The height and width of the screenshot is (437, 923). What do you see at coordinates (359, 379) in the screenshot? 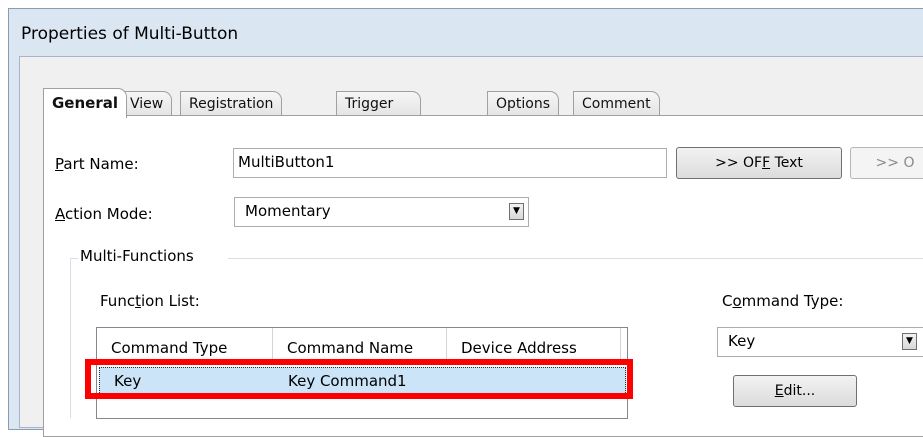
I see `highlight-box` at bounding box center [359, 379].